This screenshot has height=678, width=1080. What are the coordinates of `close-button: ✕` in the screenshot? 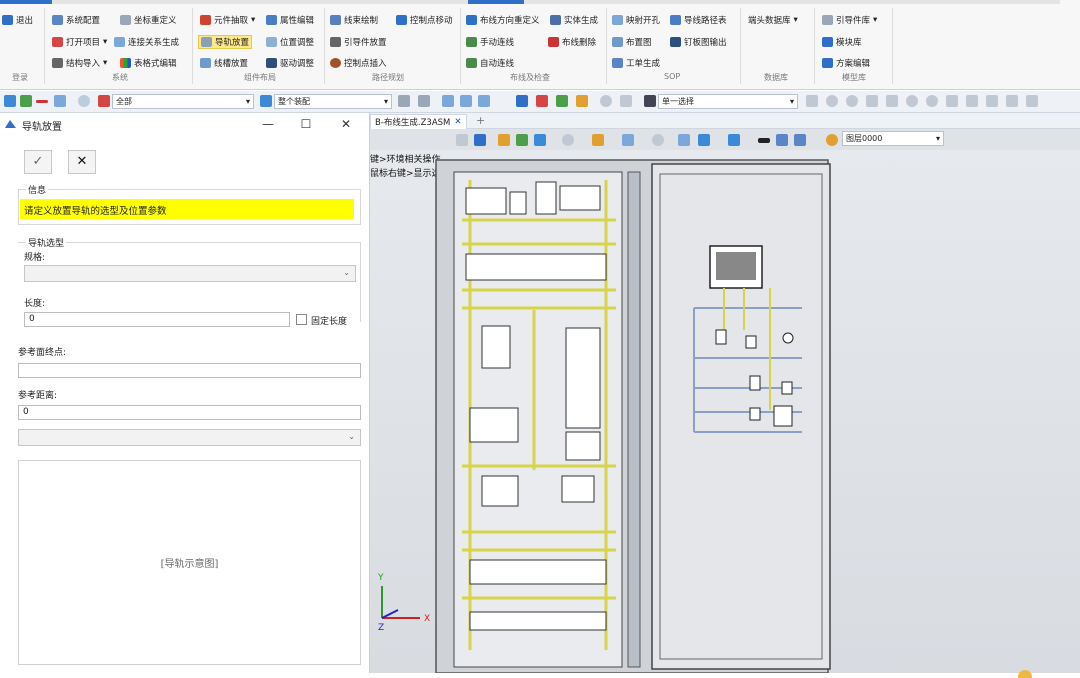 It's located at (346, 124).